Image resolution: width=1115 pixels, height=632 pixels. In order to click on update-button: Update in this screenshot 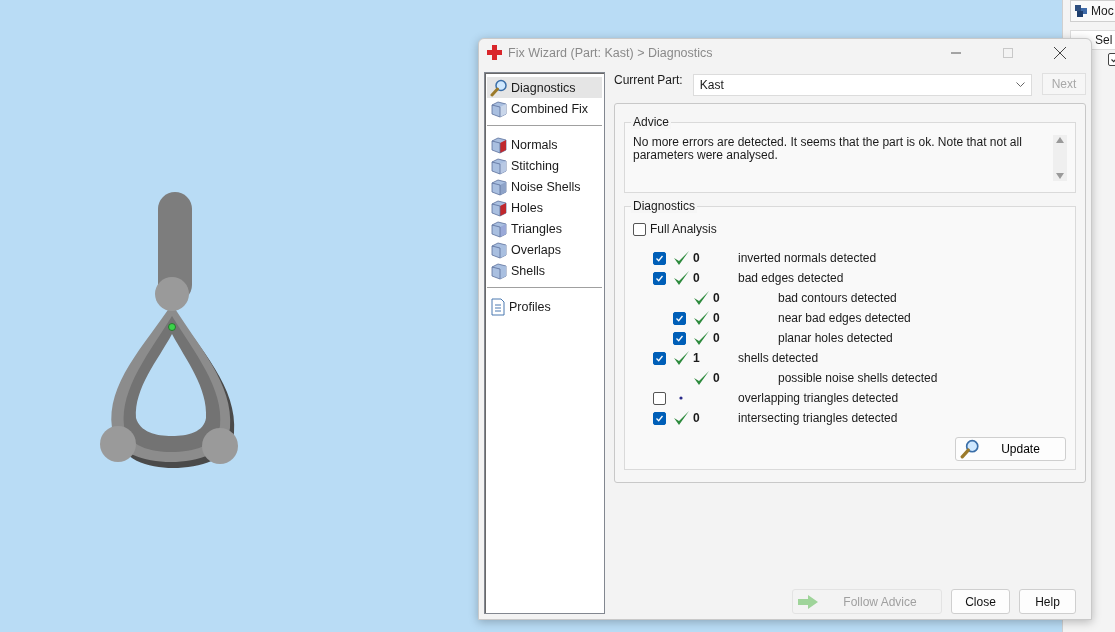, I will do `click(1010, 449)`.